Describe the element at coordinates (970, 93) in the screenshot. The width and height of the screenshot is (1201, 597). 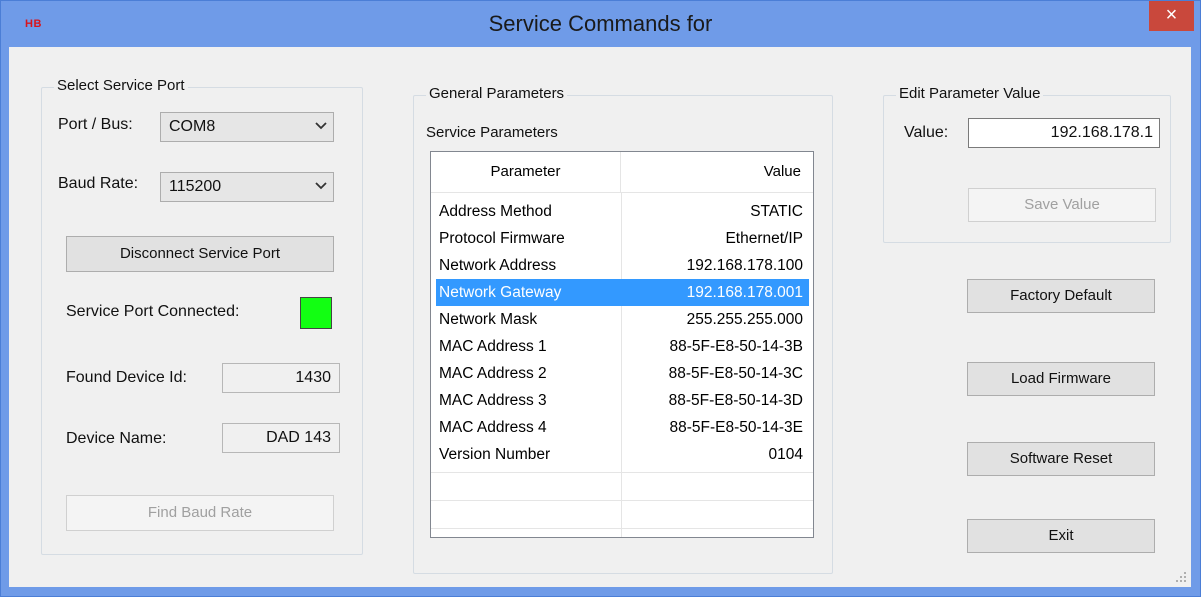
I see `group-label: Edit Parameter Value` at that location.